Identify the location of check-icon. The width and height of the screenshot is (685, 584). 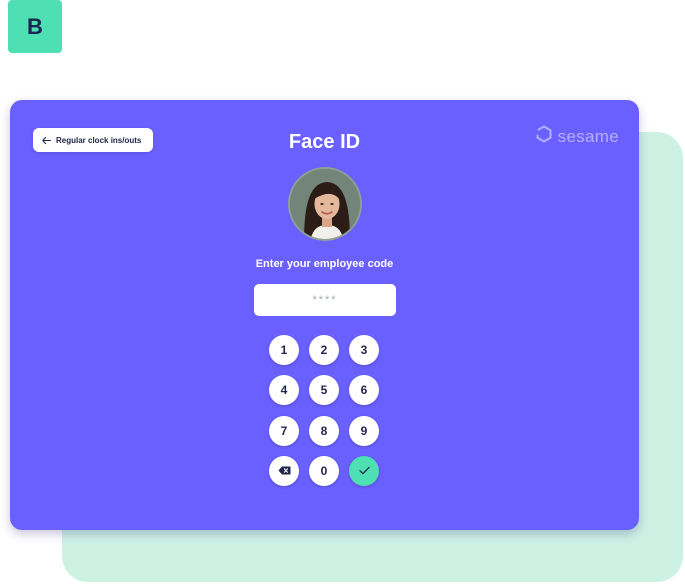
(364, 471).